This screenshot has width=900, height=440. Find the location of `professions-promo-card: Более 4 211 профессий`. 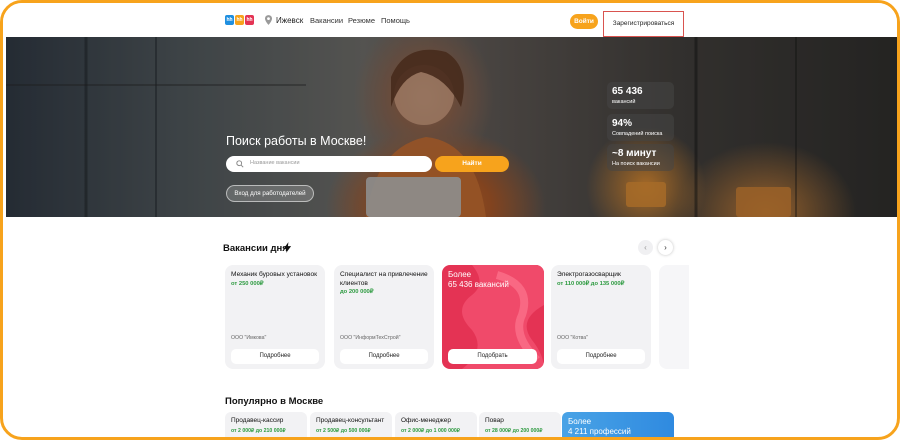

professions-promo-card: Более 4 211 профессий is located at coordinates (618, 424).